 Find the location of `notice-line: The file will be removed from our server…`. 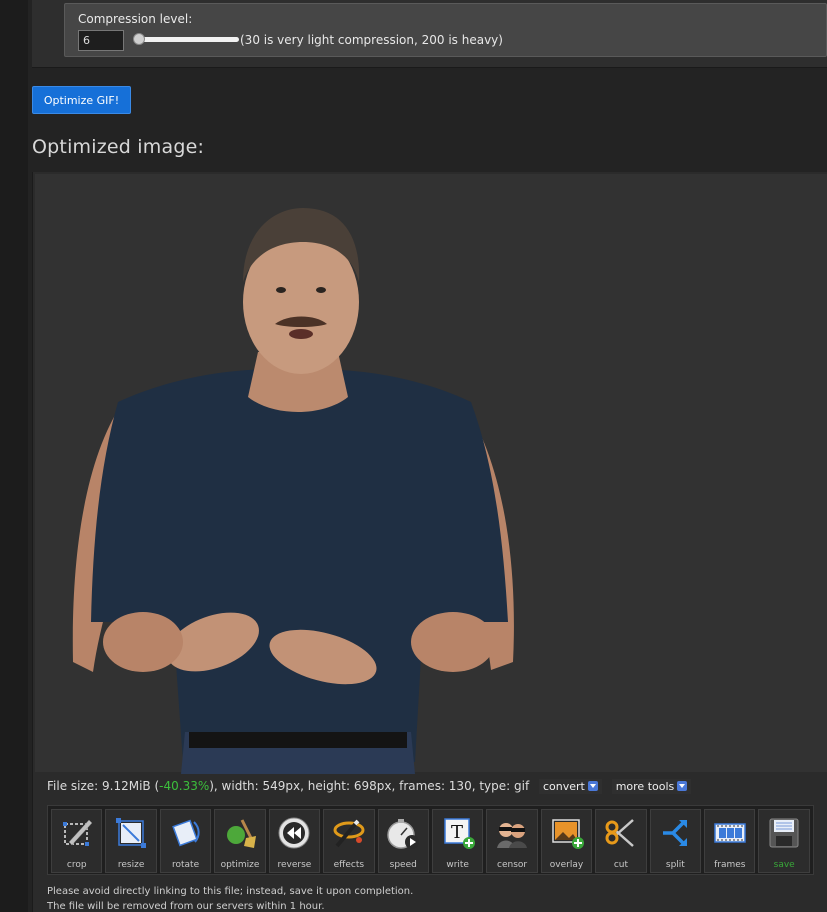

notice-line: The file will be removed from our server… is located at coordinates (186, 906).